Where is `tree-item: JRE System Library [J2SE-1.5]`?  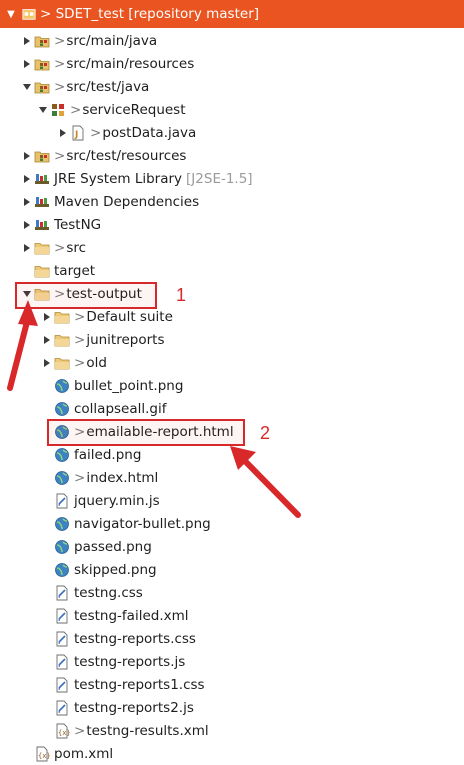
tree-item: JRE System Library [J2SE-1.5] is located at coordinates (232, 178).